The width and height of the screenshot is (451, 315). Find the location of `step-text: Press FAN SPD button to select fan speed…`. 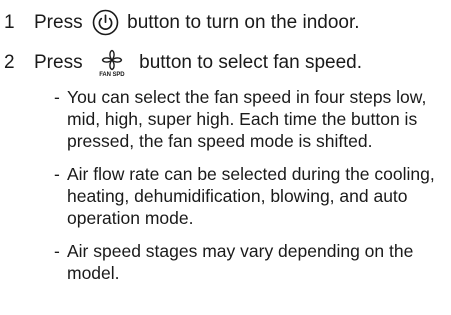

step-text: Press FAN SPD button to select fan speed… is located at coordinates (198, 63).